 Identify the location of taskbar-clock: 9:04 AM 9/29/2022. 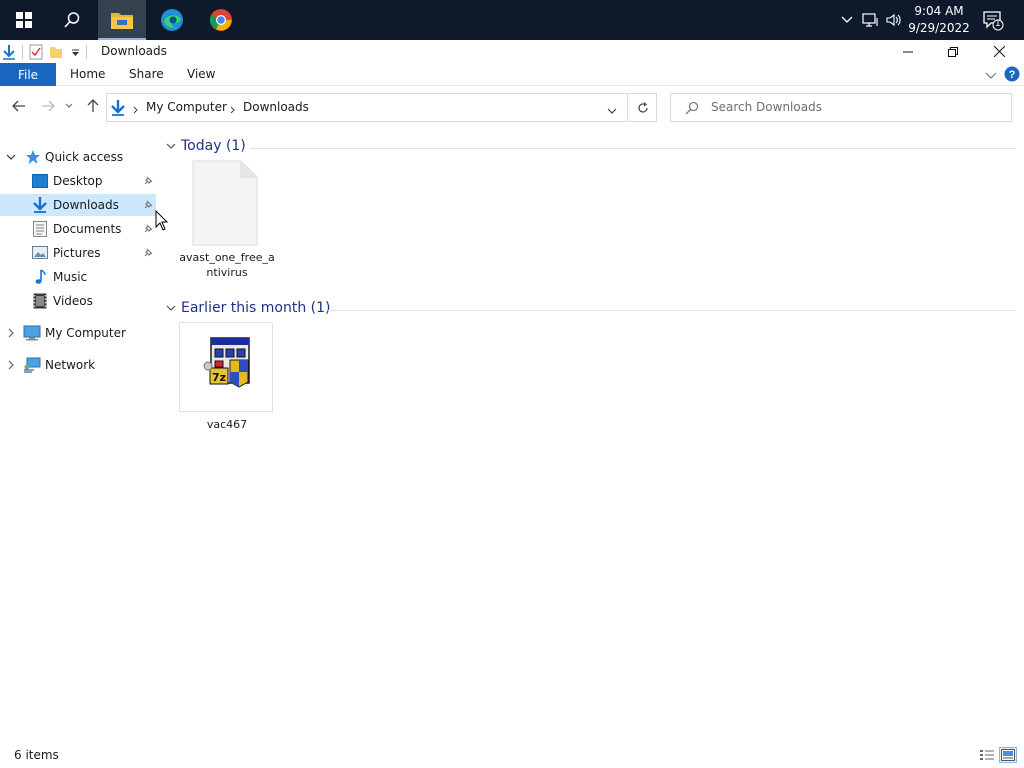
(939, 20).